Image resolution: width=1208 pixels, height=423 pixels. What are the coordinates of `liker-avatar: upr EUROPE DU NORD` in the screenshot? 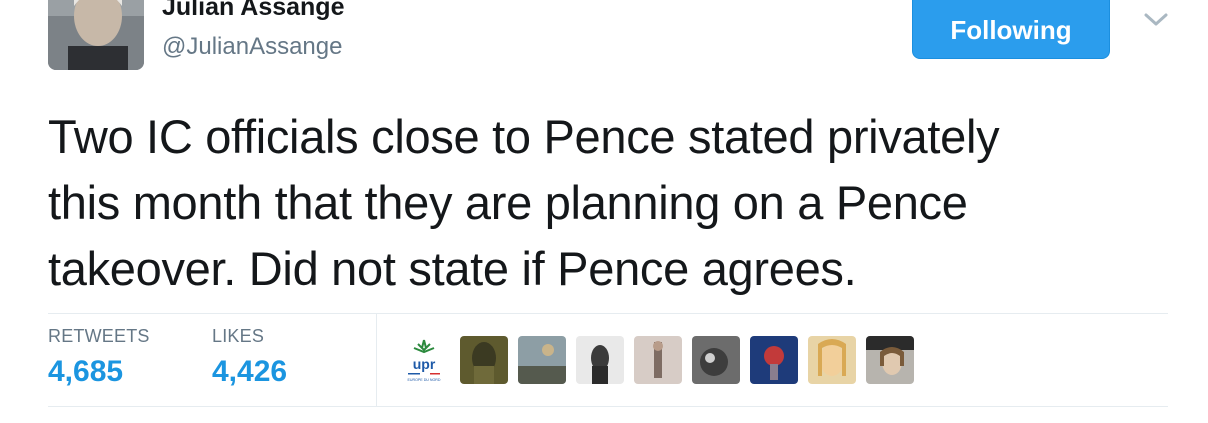 It's located at (424, 360).